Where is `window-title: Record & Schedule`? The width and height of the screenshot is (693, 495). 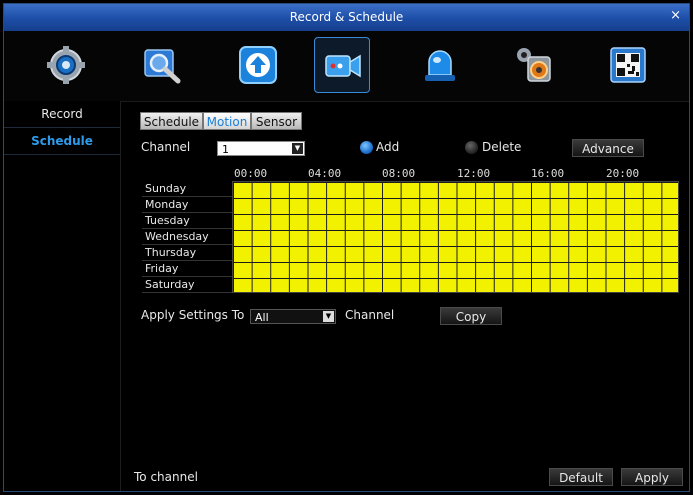 window-title: Record & Schedule is located at coordinates (346, 17).